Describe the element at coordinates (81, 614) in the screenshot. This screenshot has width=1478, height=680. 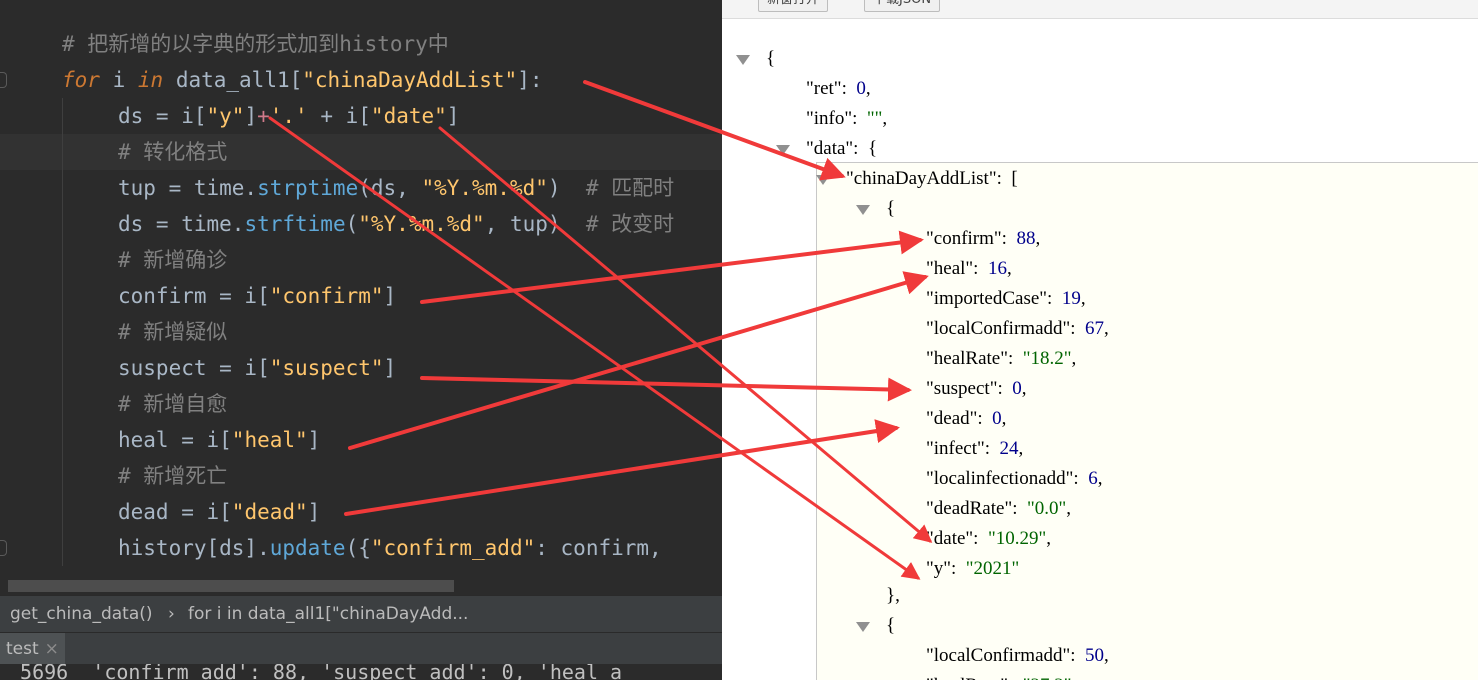
I see `breadcrumb-function: get_china_data()` at that location.